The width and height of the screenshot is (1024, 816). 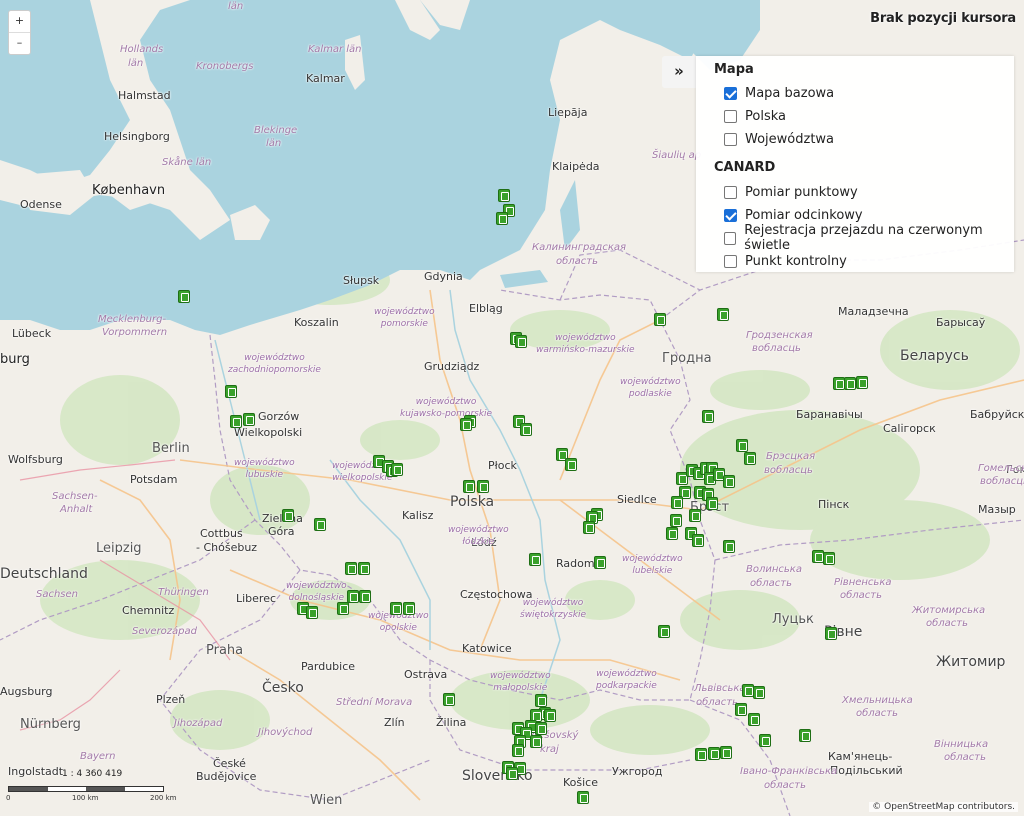 I want to click on layer-label: Pomiar punktowy, so click(x=801, y=192).